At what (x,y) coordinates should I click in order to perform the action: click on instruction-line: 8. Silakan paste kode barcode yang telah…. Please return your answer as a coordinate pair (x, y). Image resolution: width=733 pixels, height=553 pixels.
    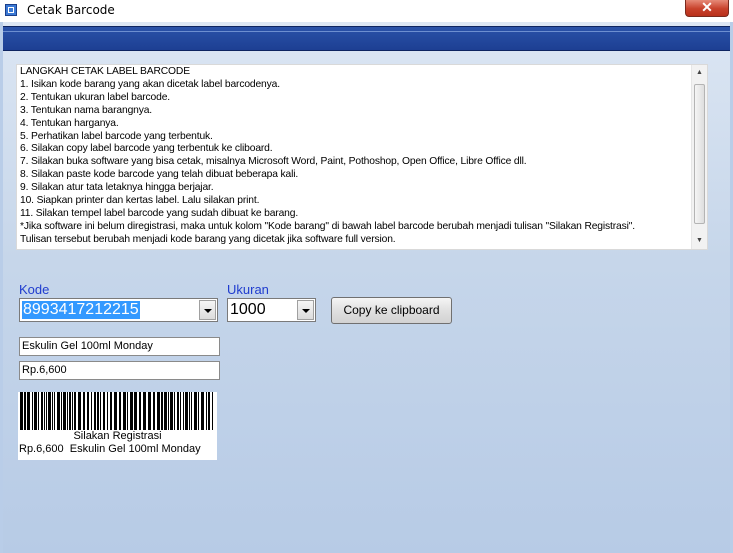
    Looking at the image, I should click on (159, 175).